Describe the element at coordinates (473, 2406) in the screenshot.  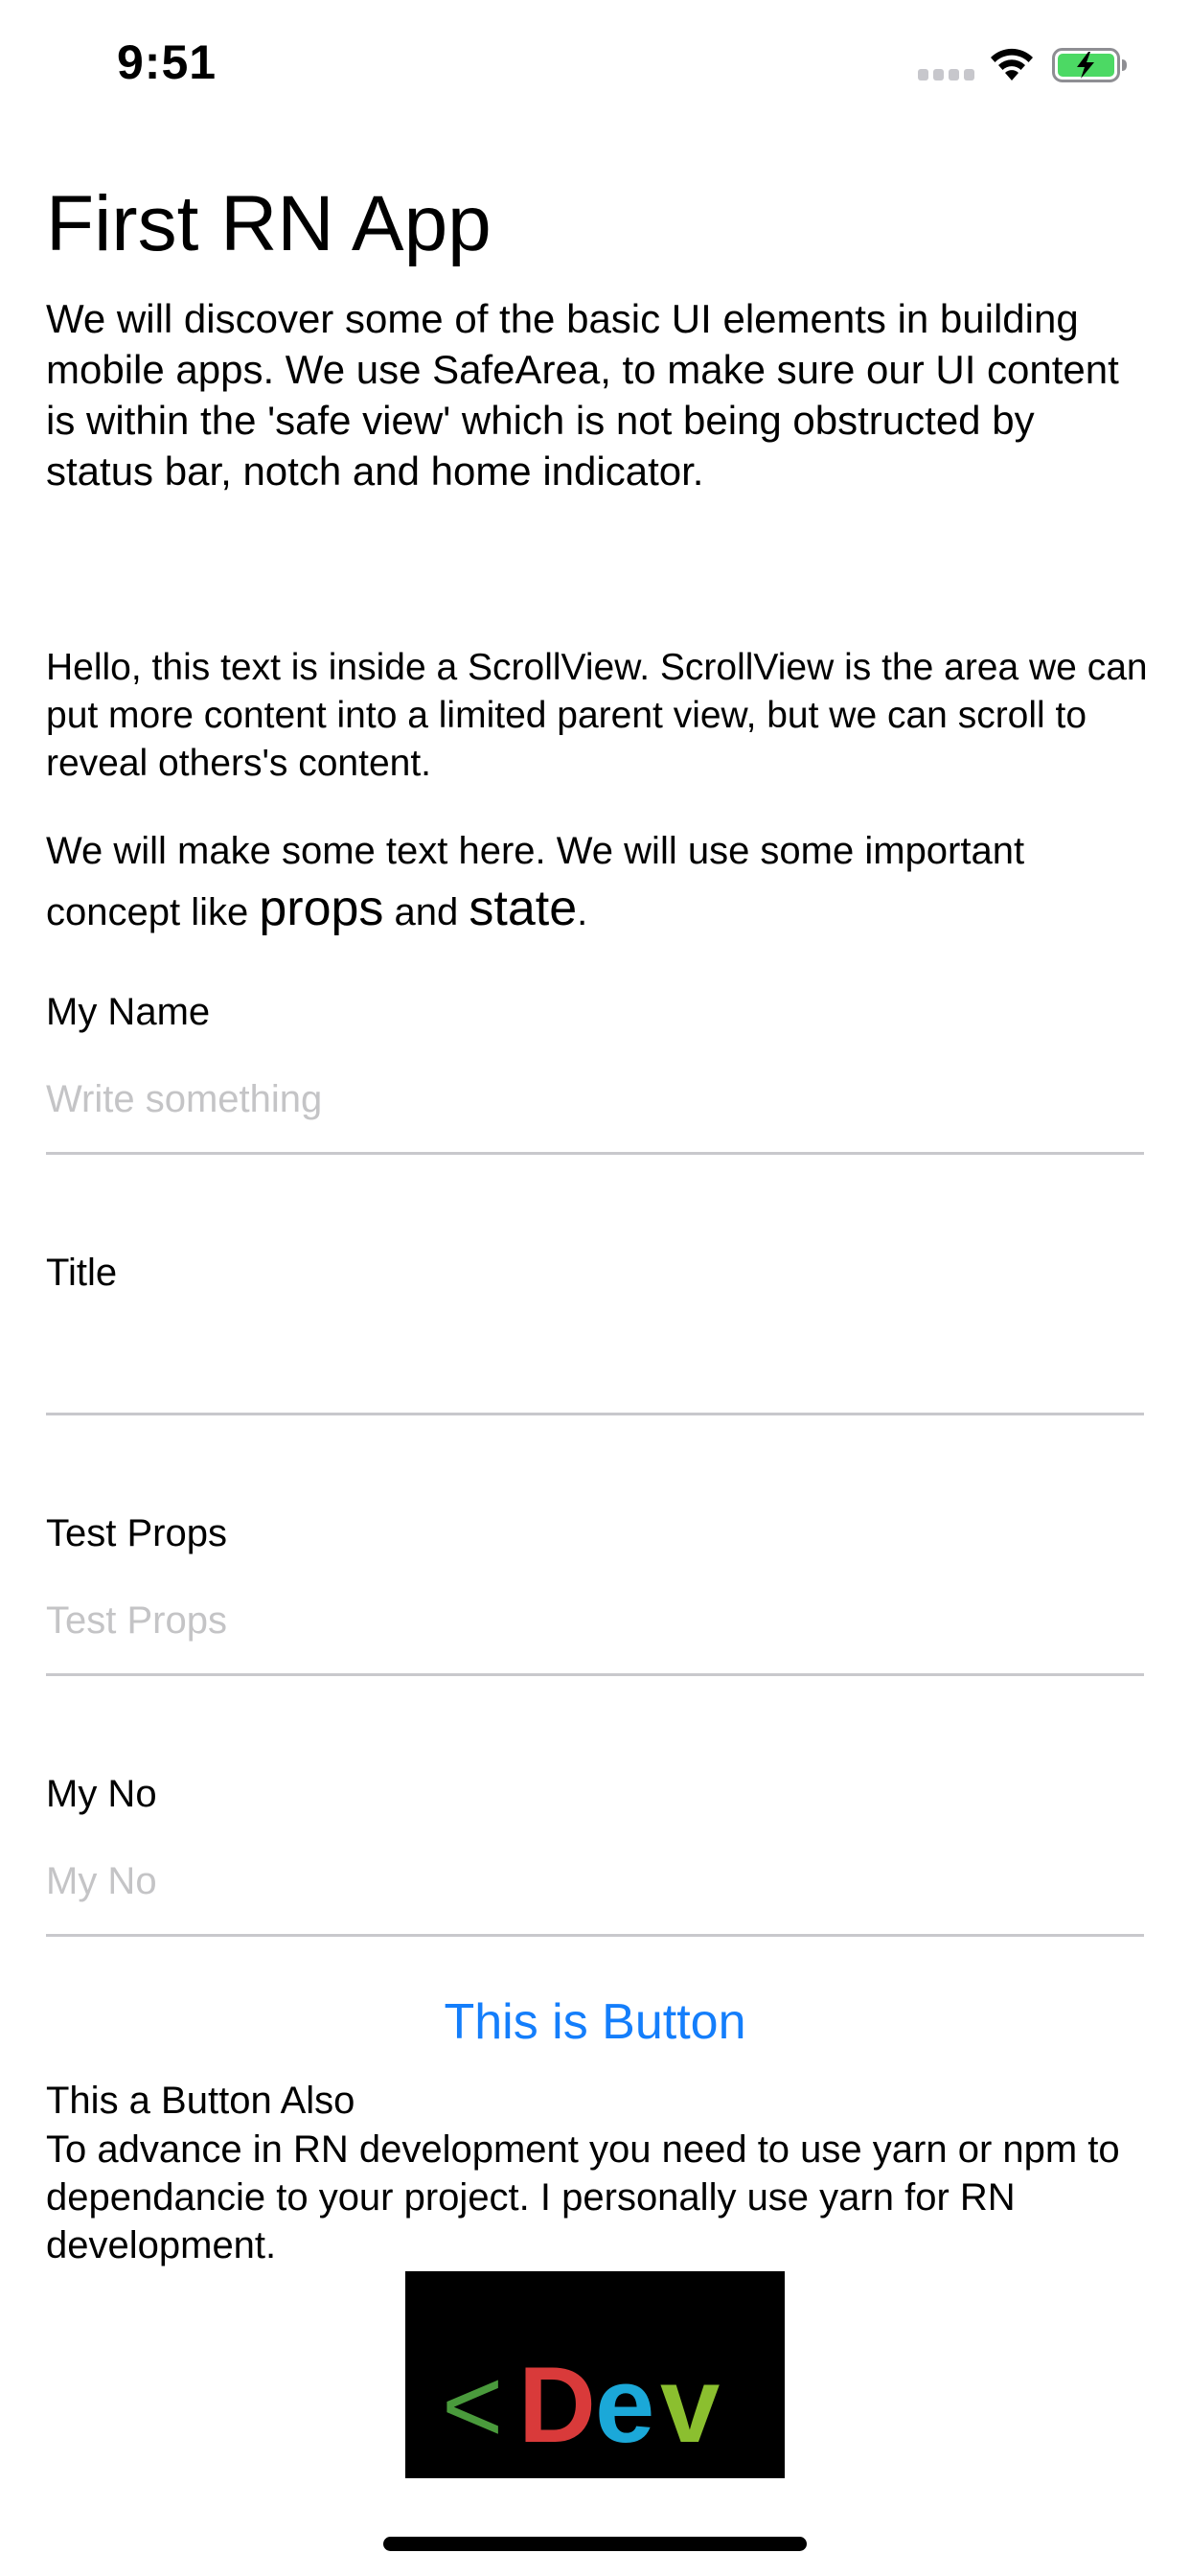
I see `logo-lt: <` at that location.